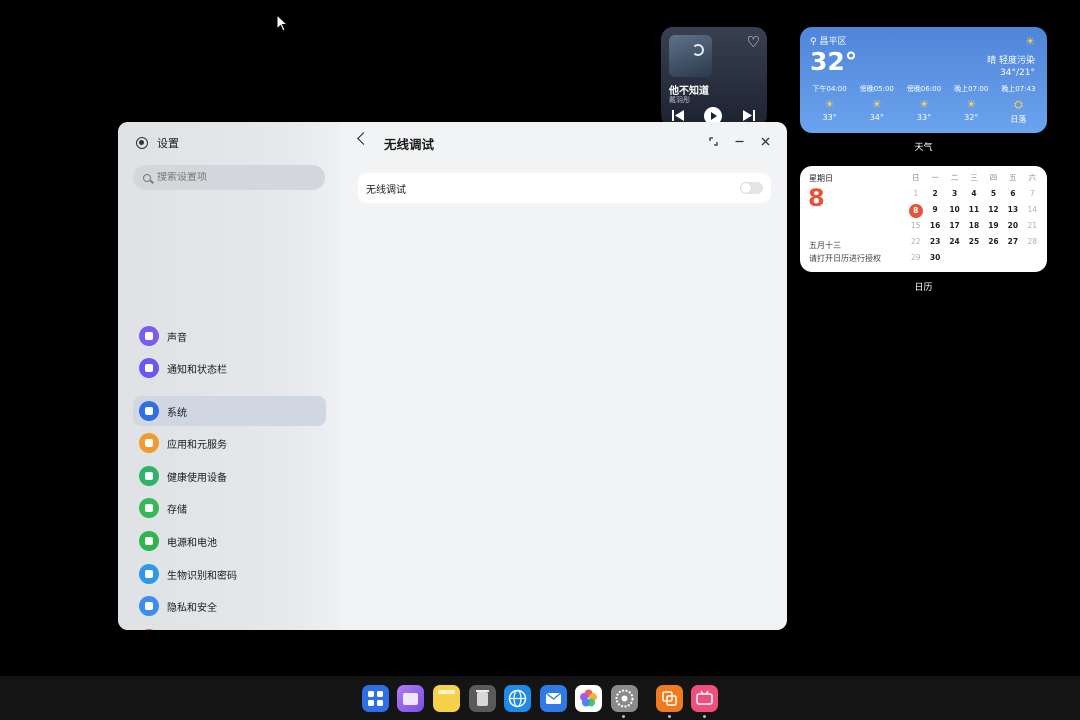  Describe the element at coordinates (935, 193) in the screenshot. I see `calendar-date: 2` at that location.